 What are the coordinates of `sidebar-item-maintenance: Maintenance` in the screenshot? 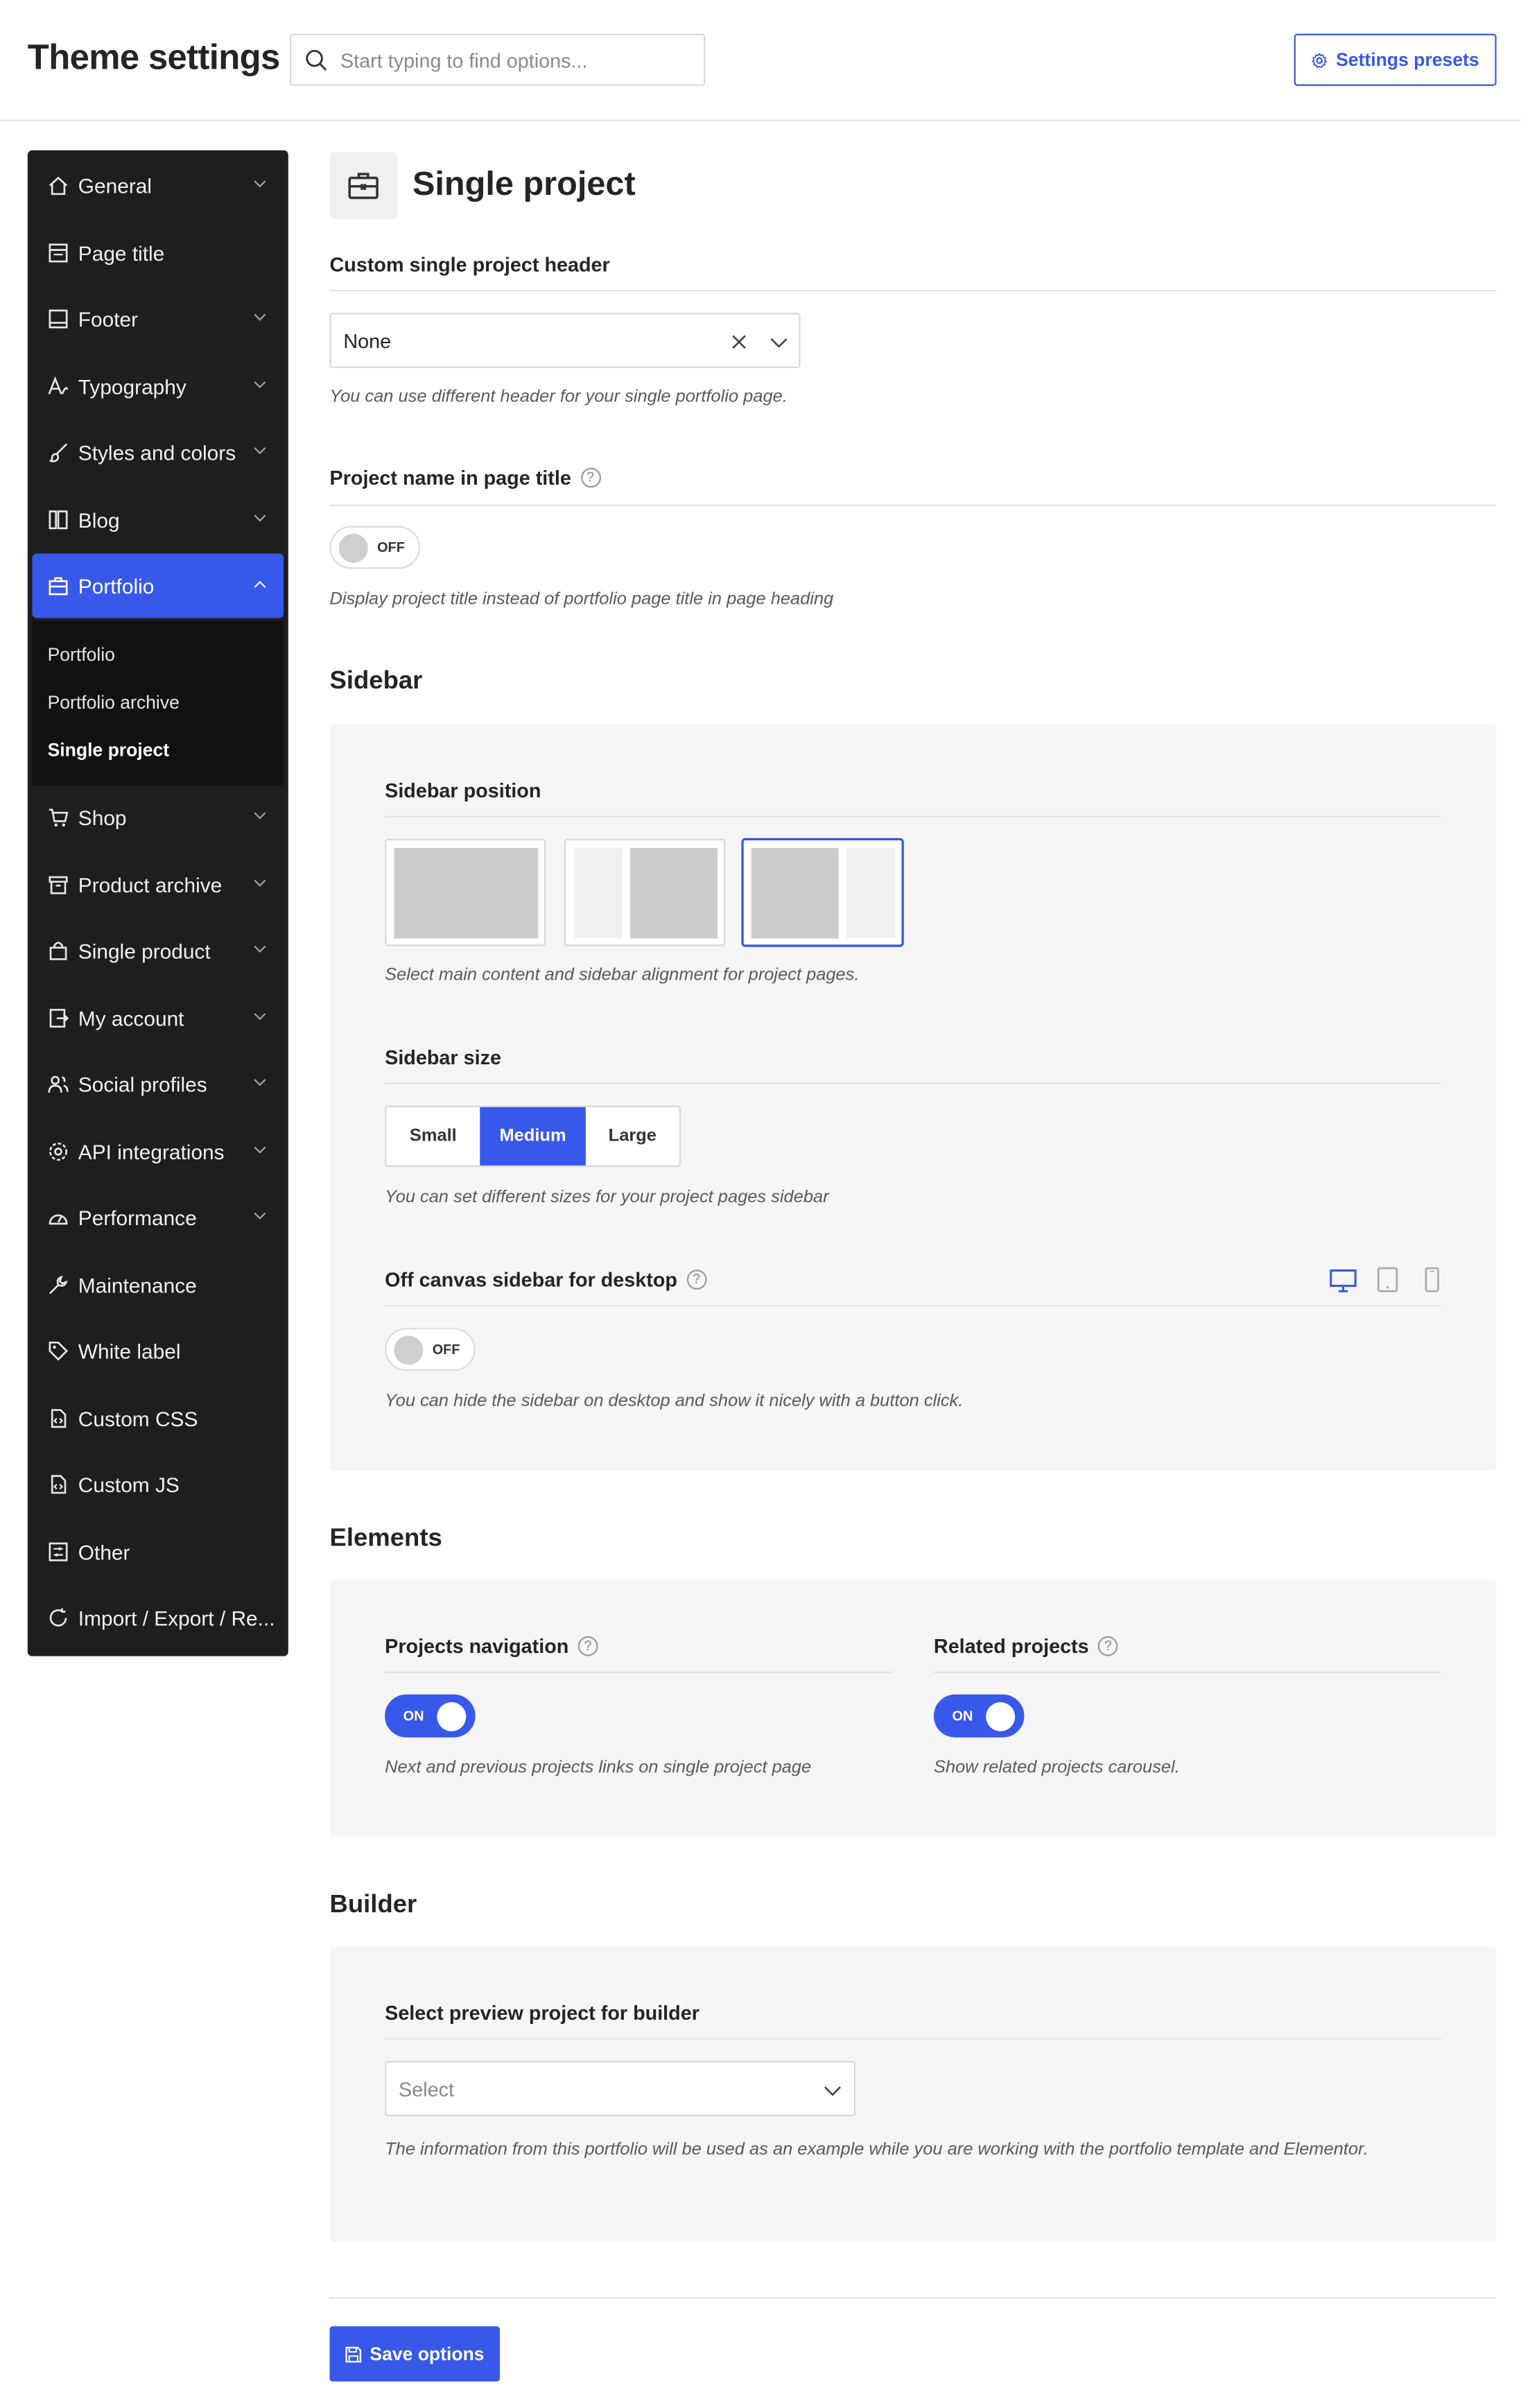 It's located at (158, 1285).